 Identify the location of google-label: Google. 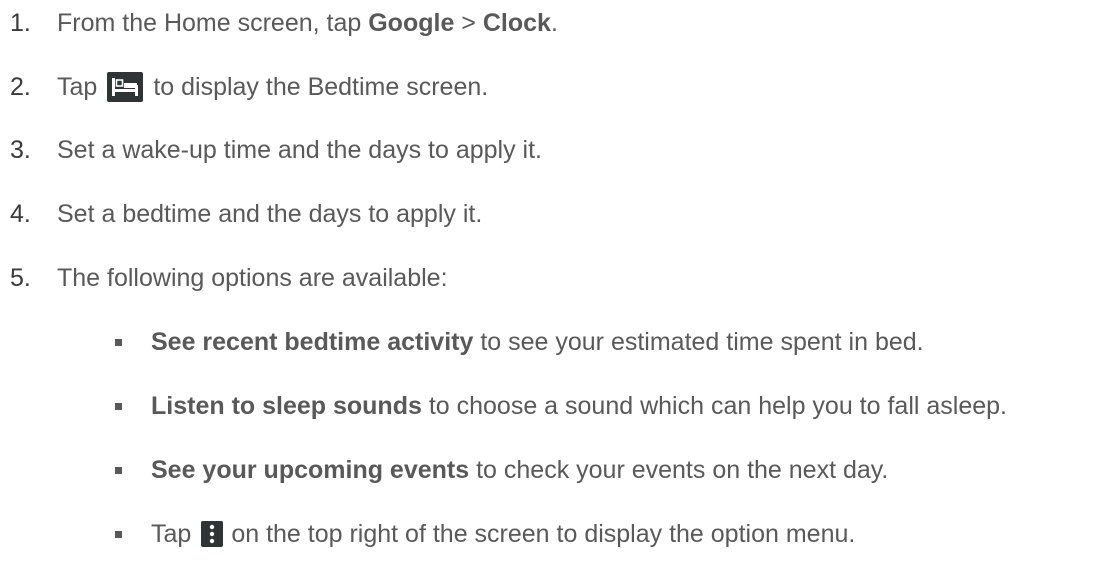
(411, 22).